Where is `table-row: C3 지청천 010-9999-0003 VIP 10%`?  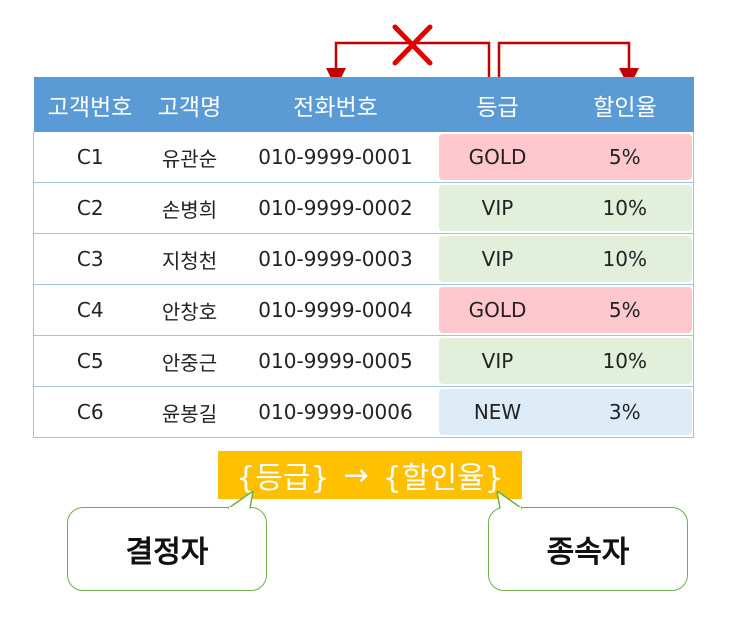
table-row: C3 지청천 010-9999-0003 VIP 10% is located at coordinates (363, 259).